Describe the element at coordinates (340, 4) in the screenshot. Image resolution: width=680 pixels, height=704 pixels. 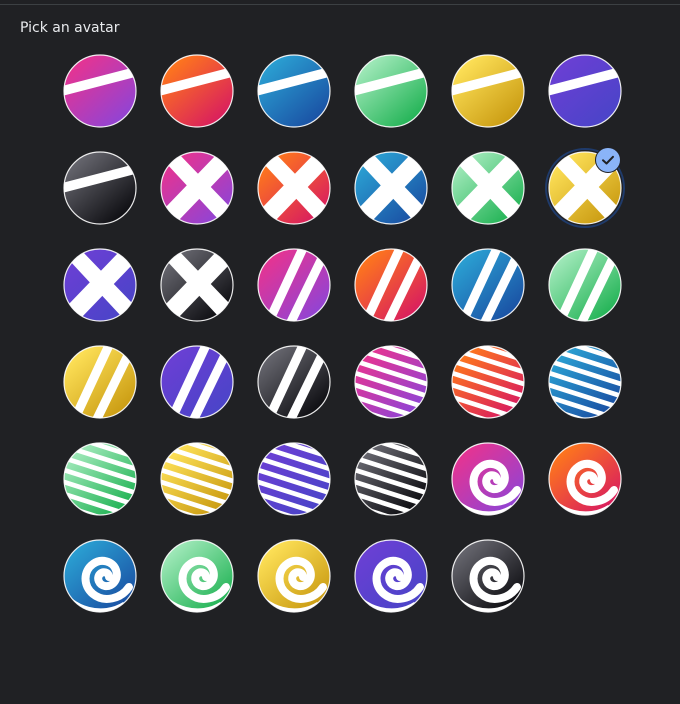
I see `top-divider` at that location.